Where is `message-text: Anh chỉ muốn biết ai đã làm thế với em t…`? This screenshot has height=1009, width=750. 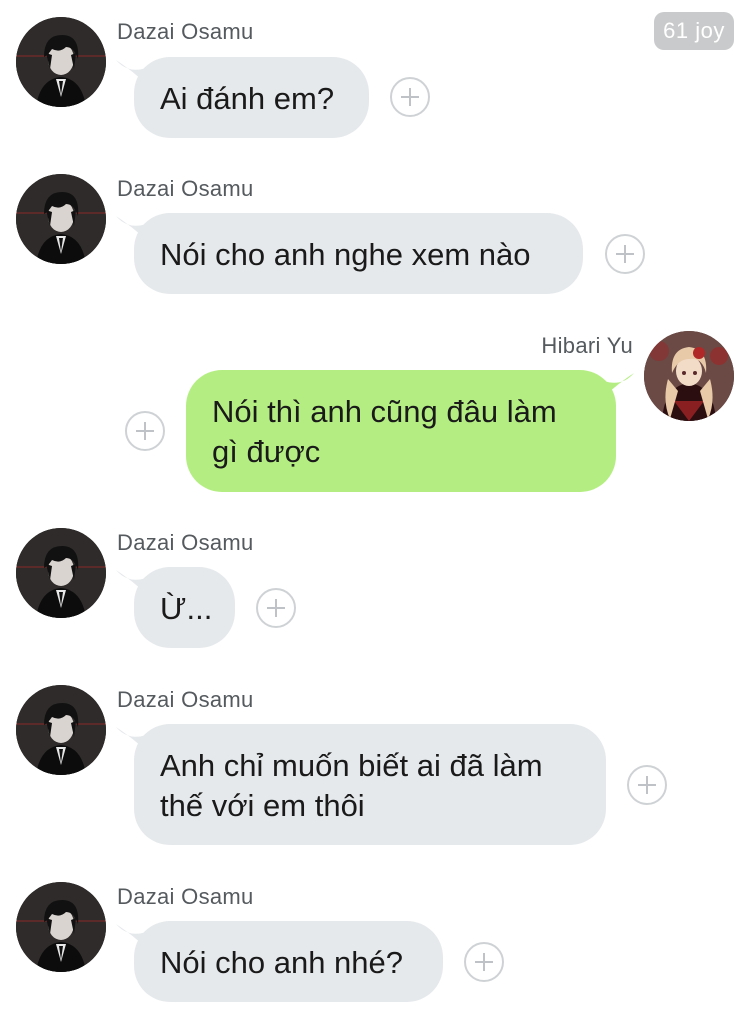 message-text: Anh chỉ muốn biết ai đã làm thế với em t… is located at coordinates (351, 785).